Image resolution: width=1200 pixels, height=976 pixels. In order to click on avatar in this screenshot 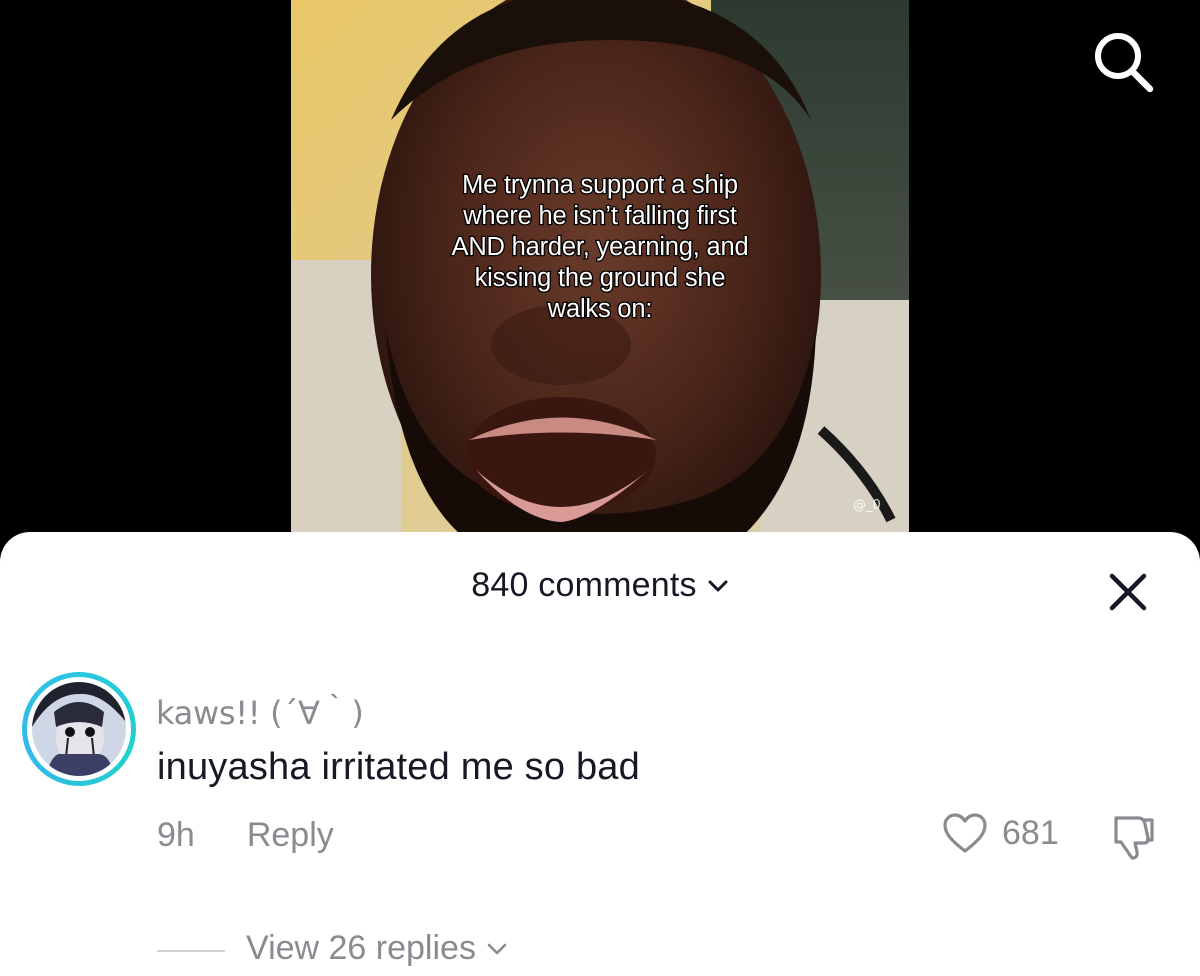, I will do `click(79, 729)`.